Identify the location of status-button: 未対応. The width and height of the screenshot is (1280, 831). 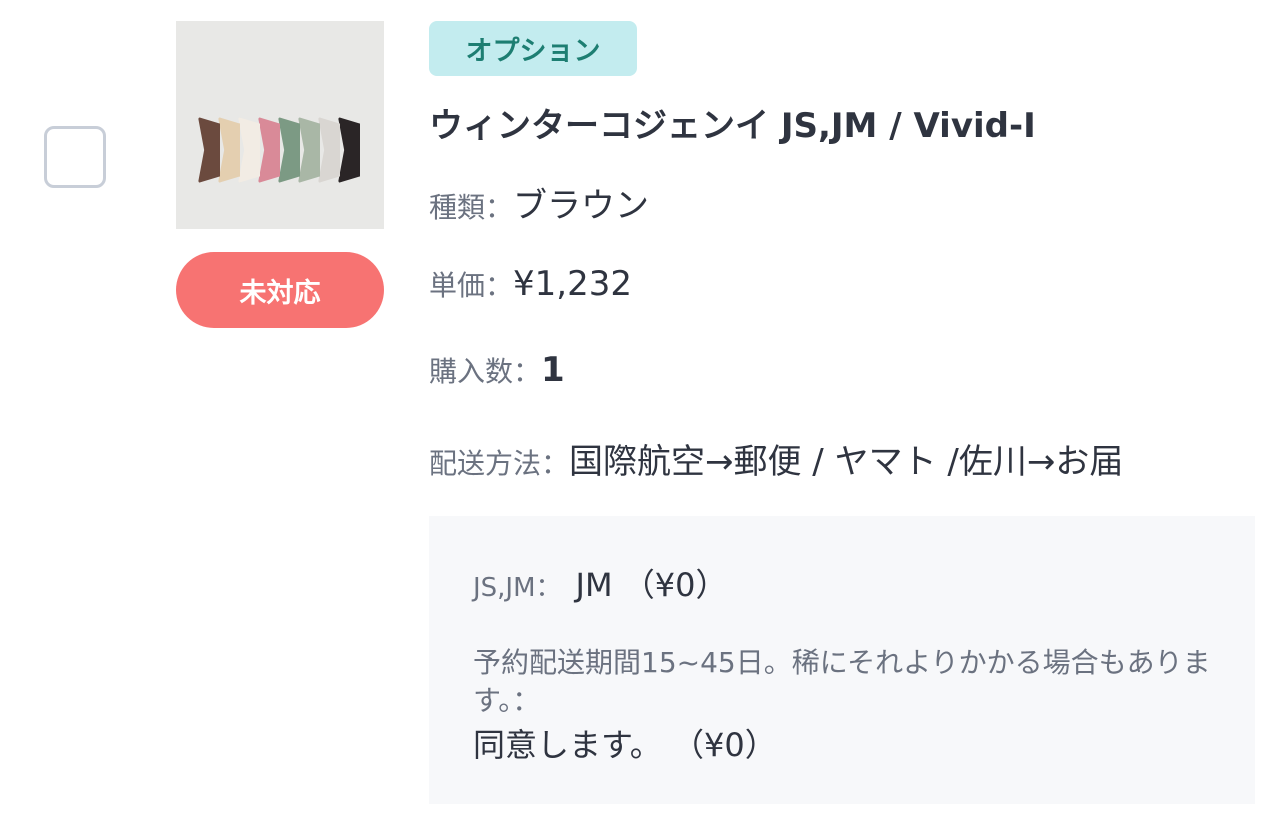
(280, 290).